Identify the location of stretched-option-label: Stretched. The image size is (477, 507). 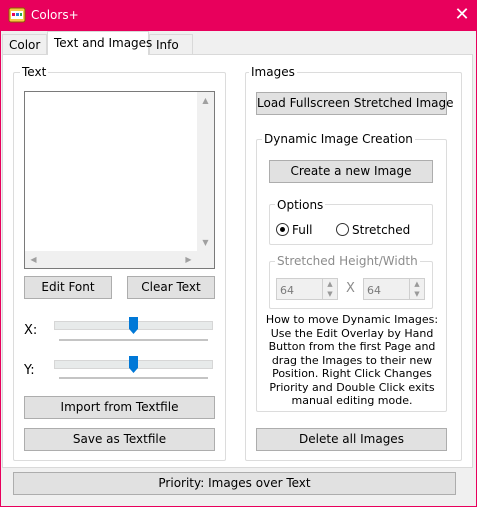
(381, 230).